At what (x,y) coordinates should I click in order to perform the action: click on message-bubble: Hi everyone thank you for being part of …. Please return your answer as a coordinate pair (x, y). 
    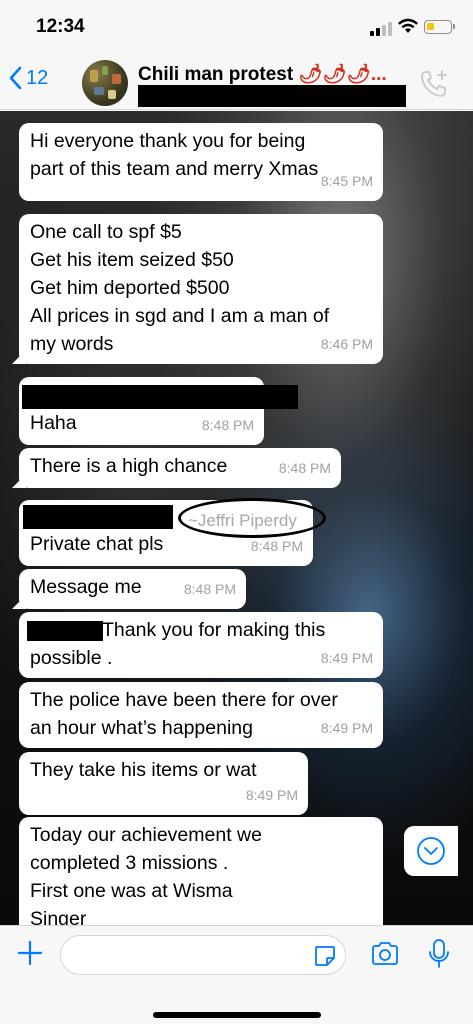
    Looking at the image, I should click on (201, 162).